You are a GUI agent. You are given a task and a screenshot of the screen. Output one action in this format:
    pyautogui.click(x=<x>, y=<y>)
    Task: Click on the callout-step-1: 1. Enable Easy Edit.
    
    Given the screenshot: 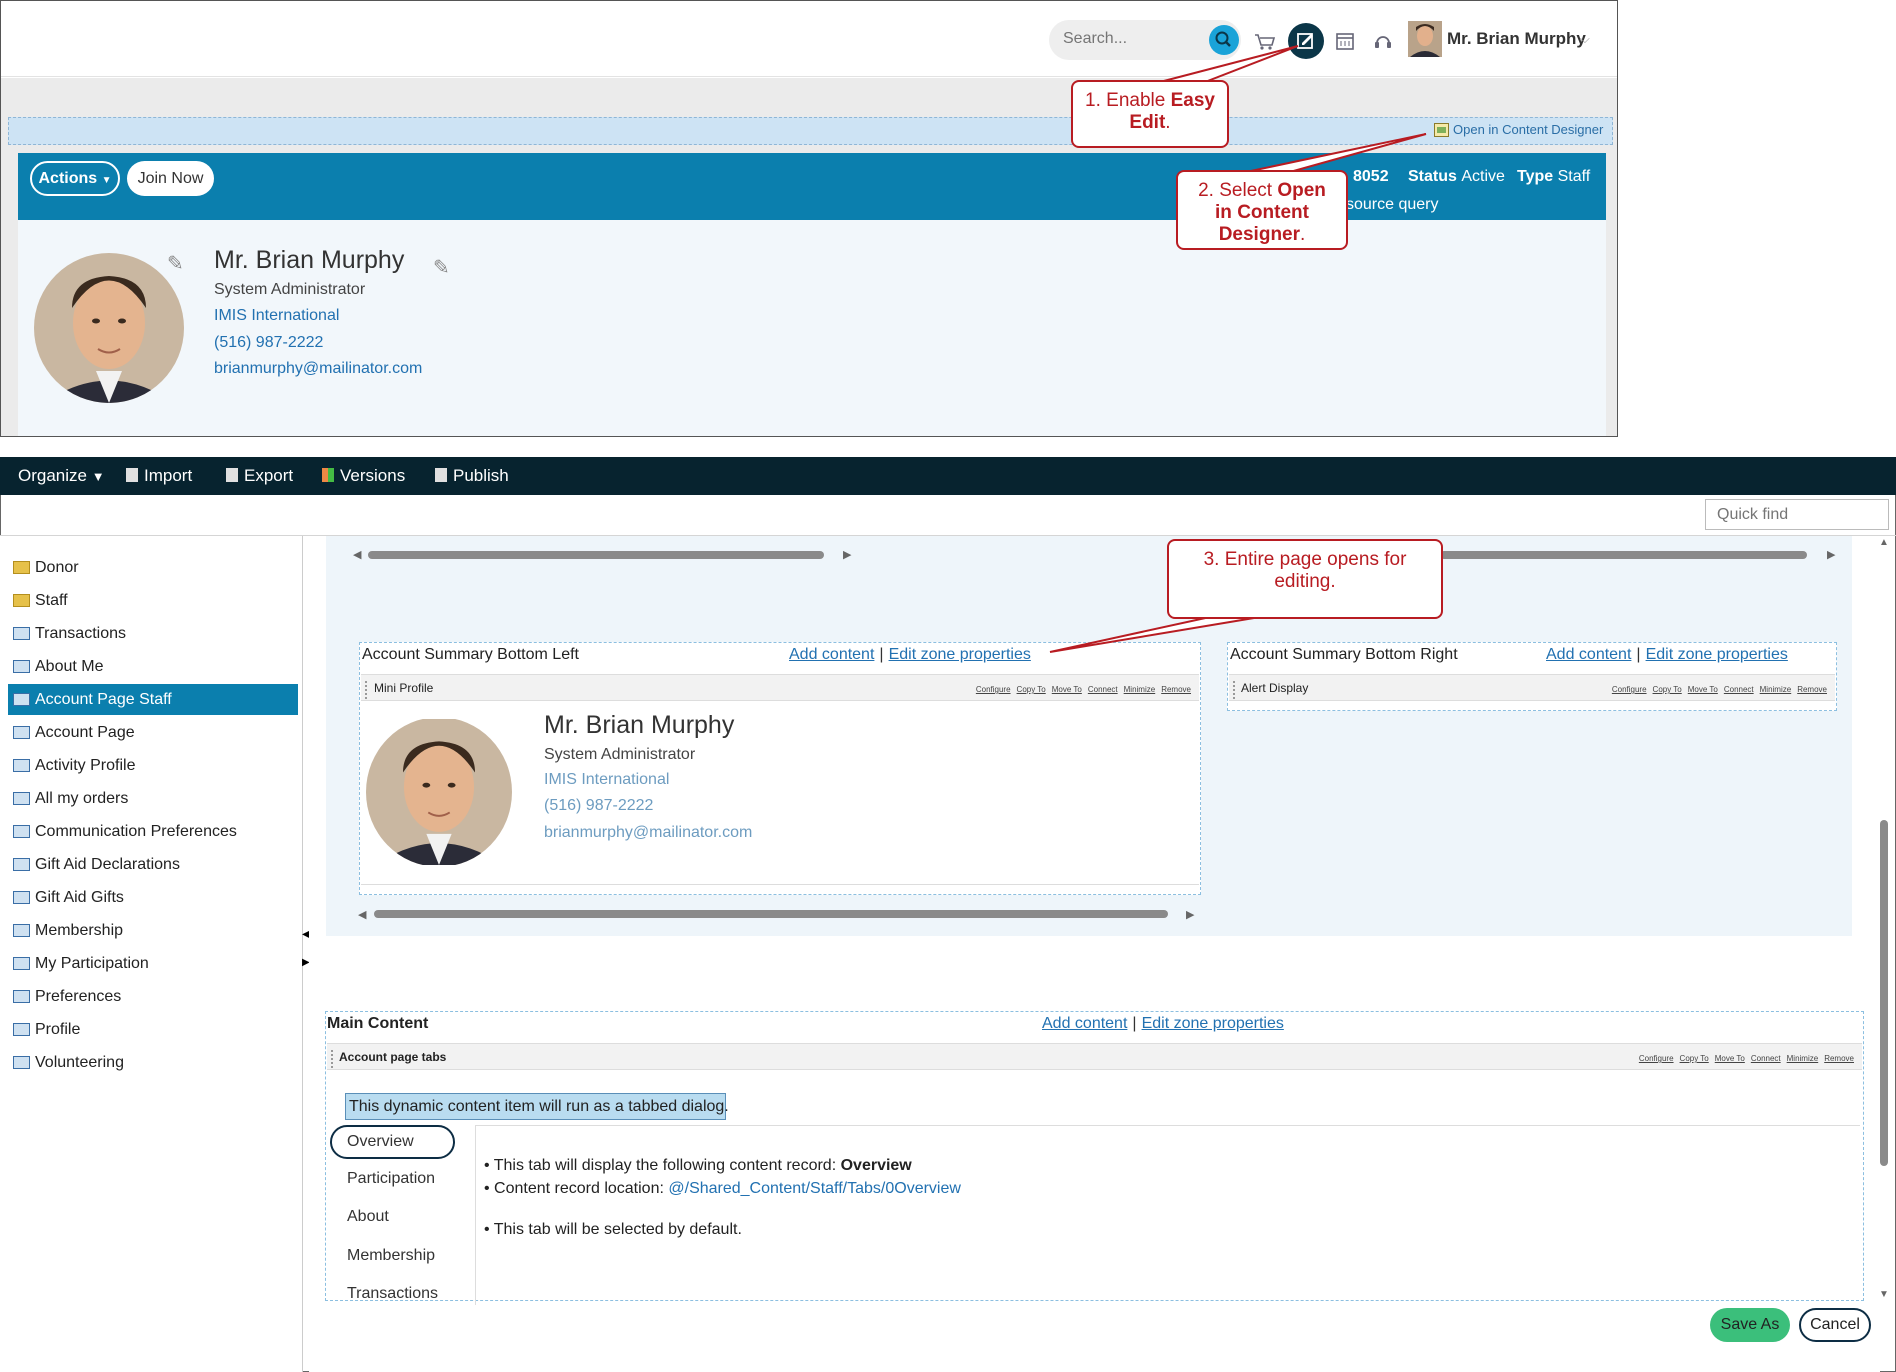 What is the action you would take?
    pyautogui.click(x=1150, y=114)
    